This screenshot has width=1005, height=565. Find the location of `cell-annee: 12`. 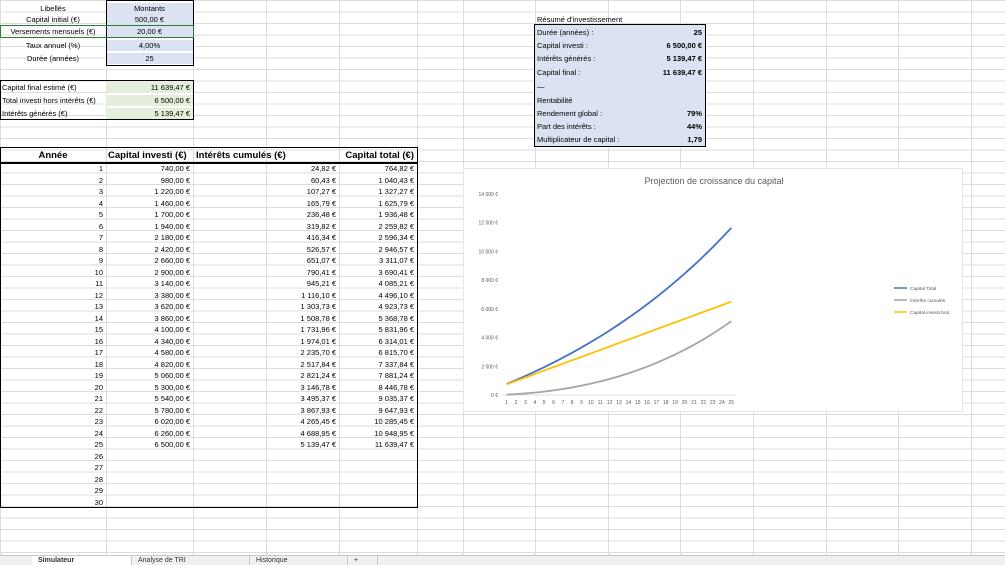

cell-annee: 12 is located at coordinates (53, 295).